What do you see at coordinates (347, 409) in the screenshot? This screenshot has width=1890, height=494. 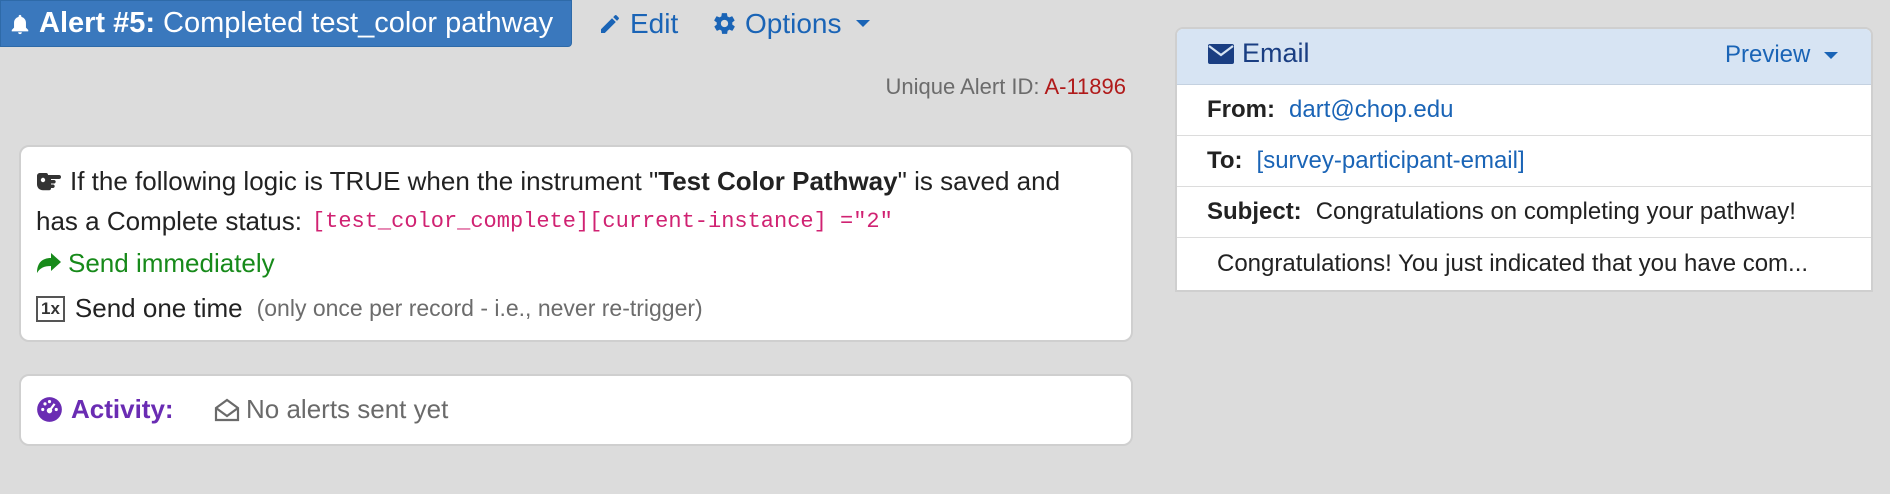 I see `activity-value: No alerts sent yet` at bounding box center [347, 409].